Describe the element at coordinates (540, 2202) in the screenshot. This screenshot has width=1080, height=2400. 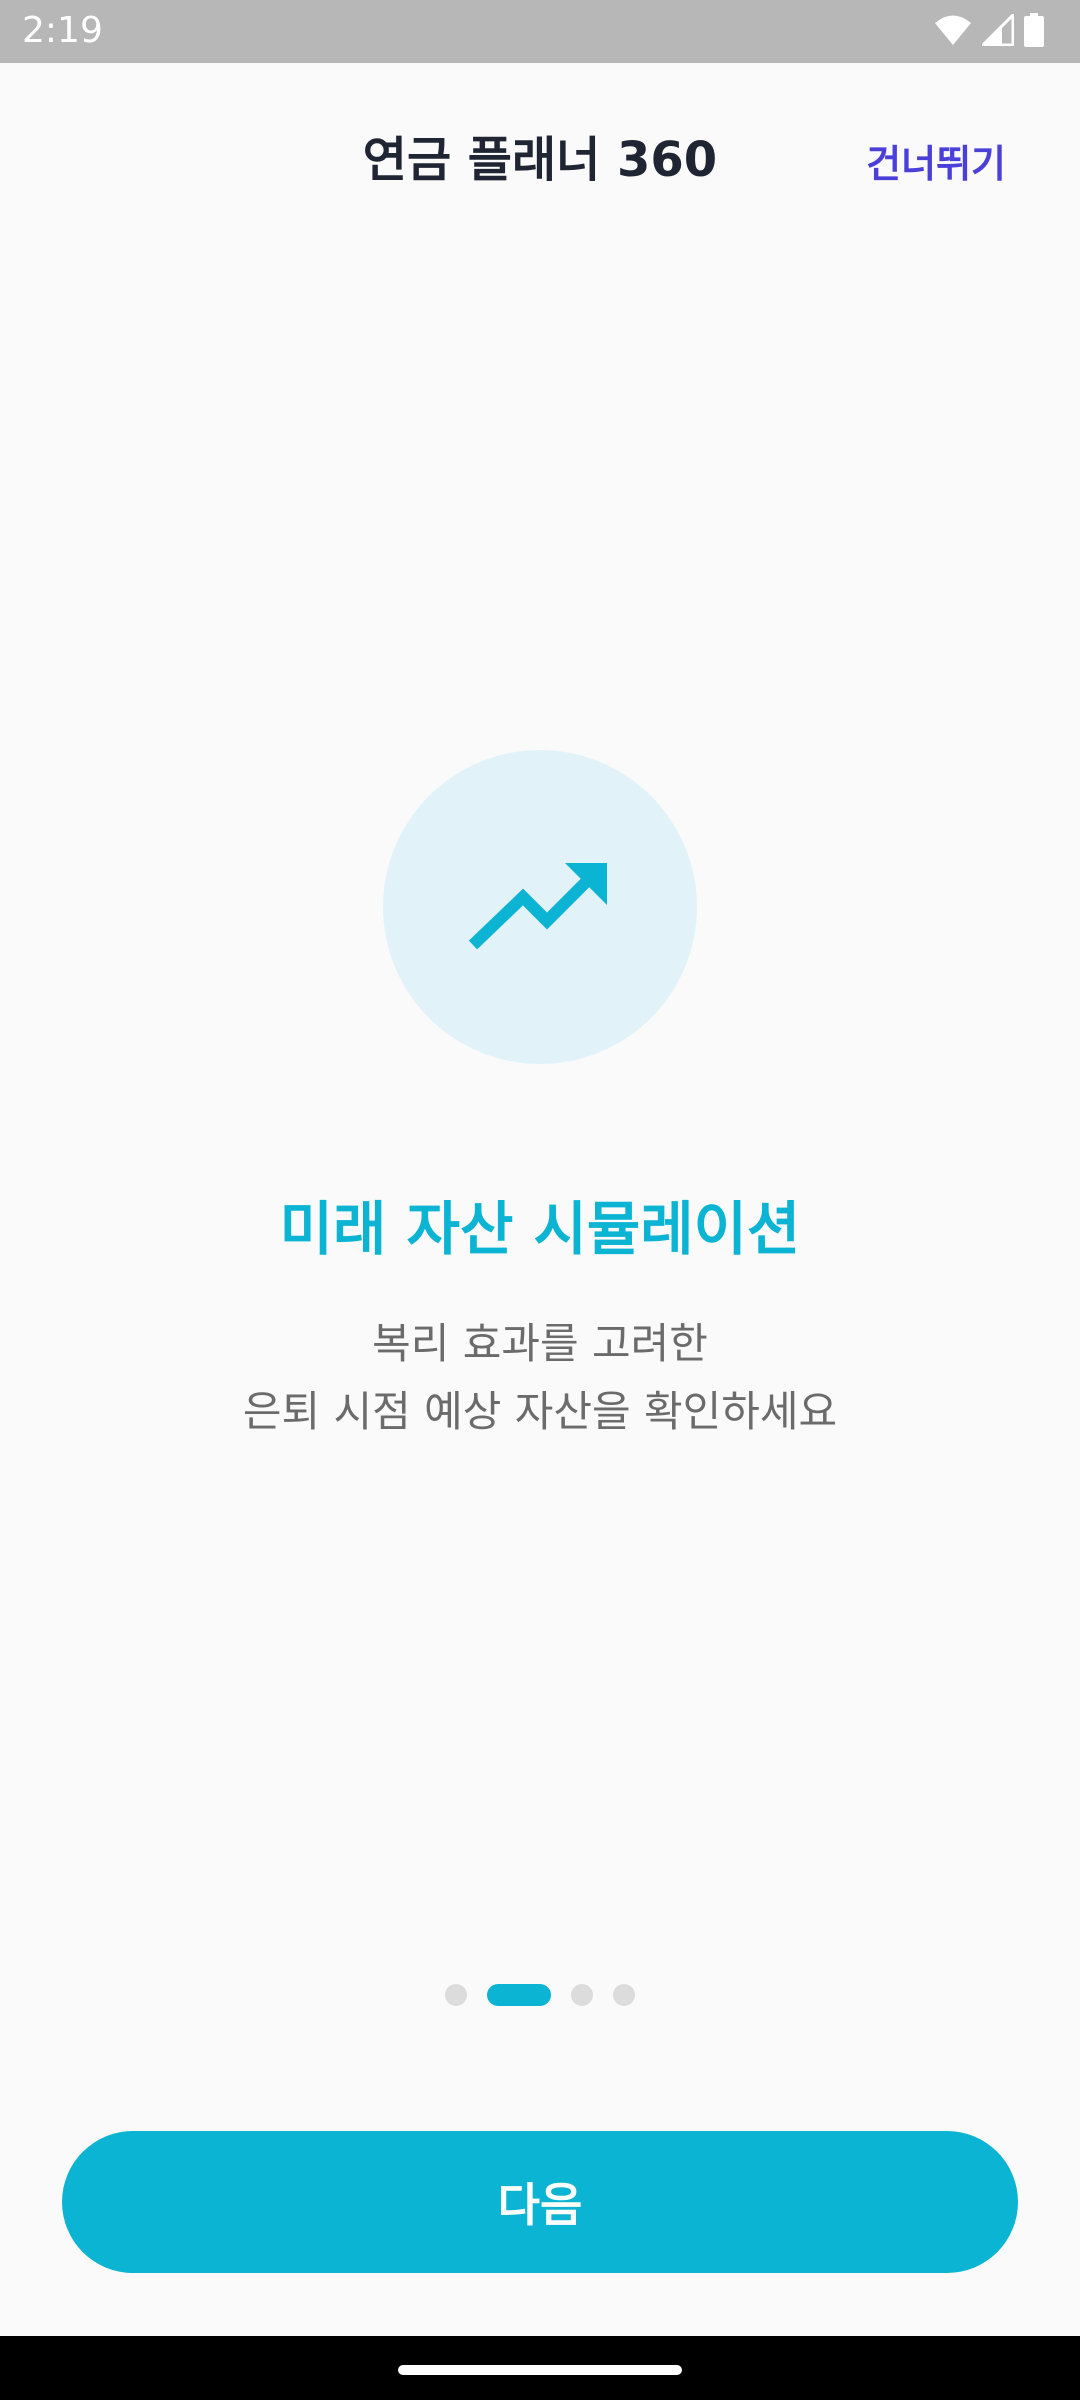
I see `next-button: 다음` at that location.